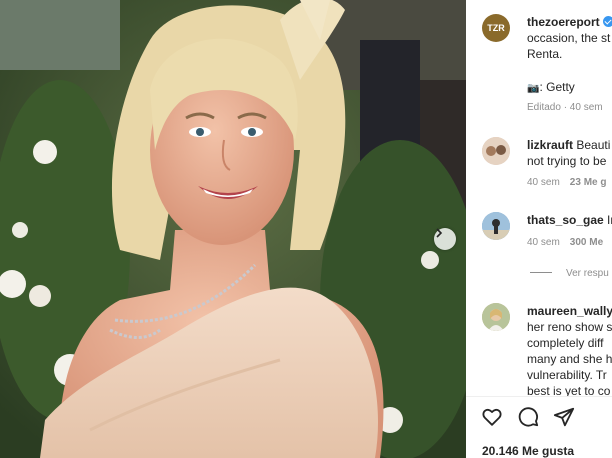  What do you see at coordinates (445, 239) in the screenshot?
I see `carousel-next-button` at bounding box center [445, 239].